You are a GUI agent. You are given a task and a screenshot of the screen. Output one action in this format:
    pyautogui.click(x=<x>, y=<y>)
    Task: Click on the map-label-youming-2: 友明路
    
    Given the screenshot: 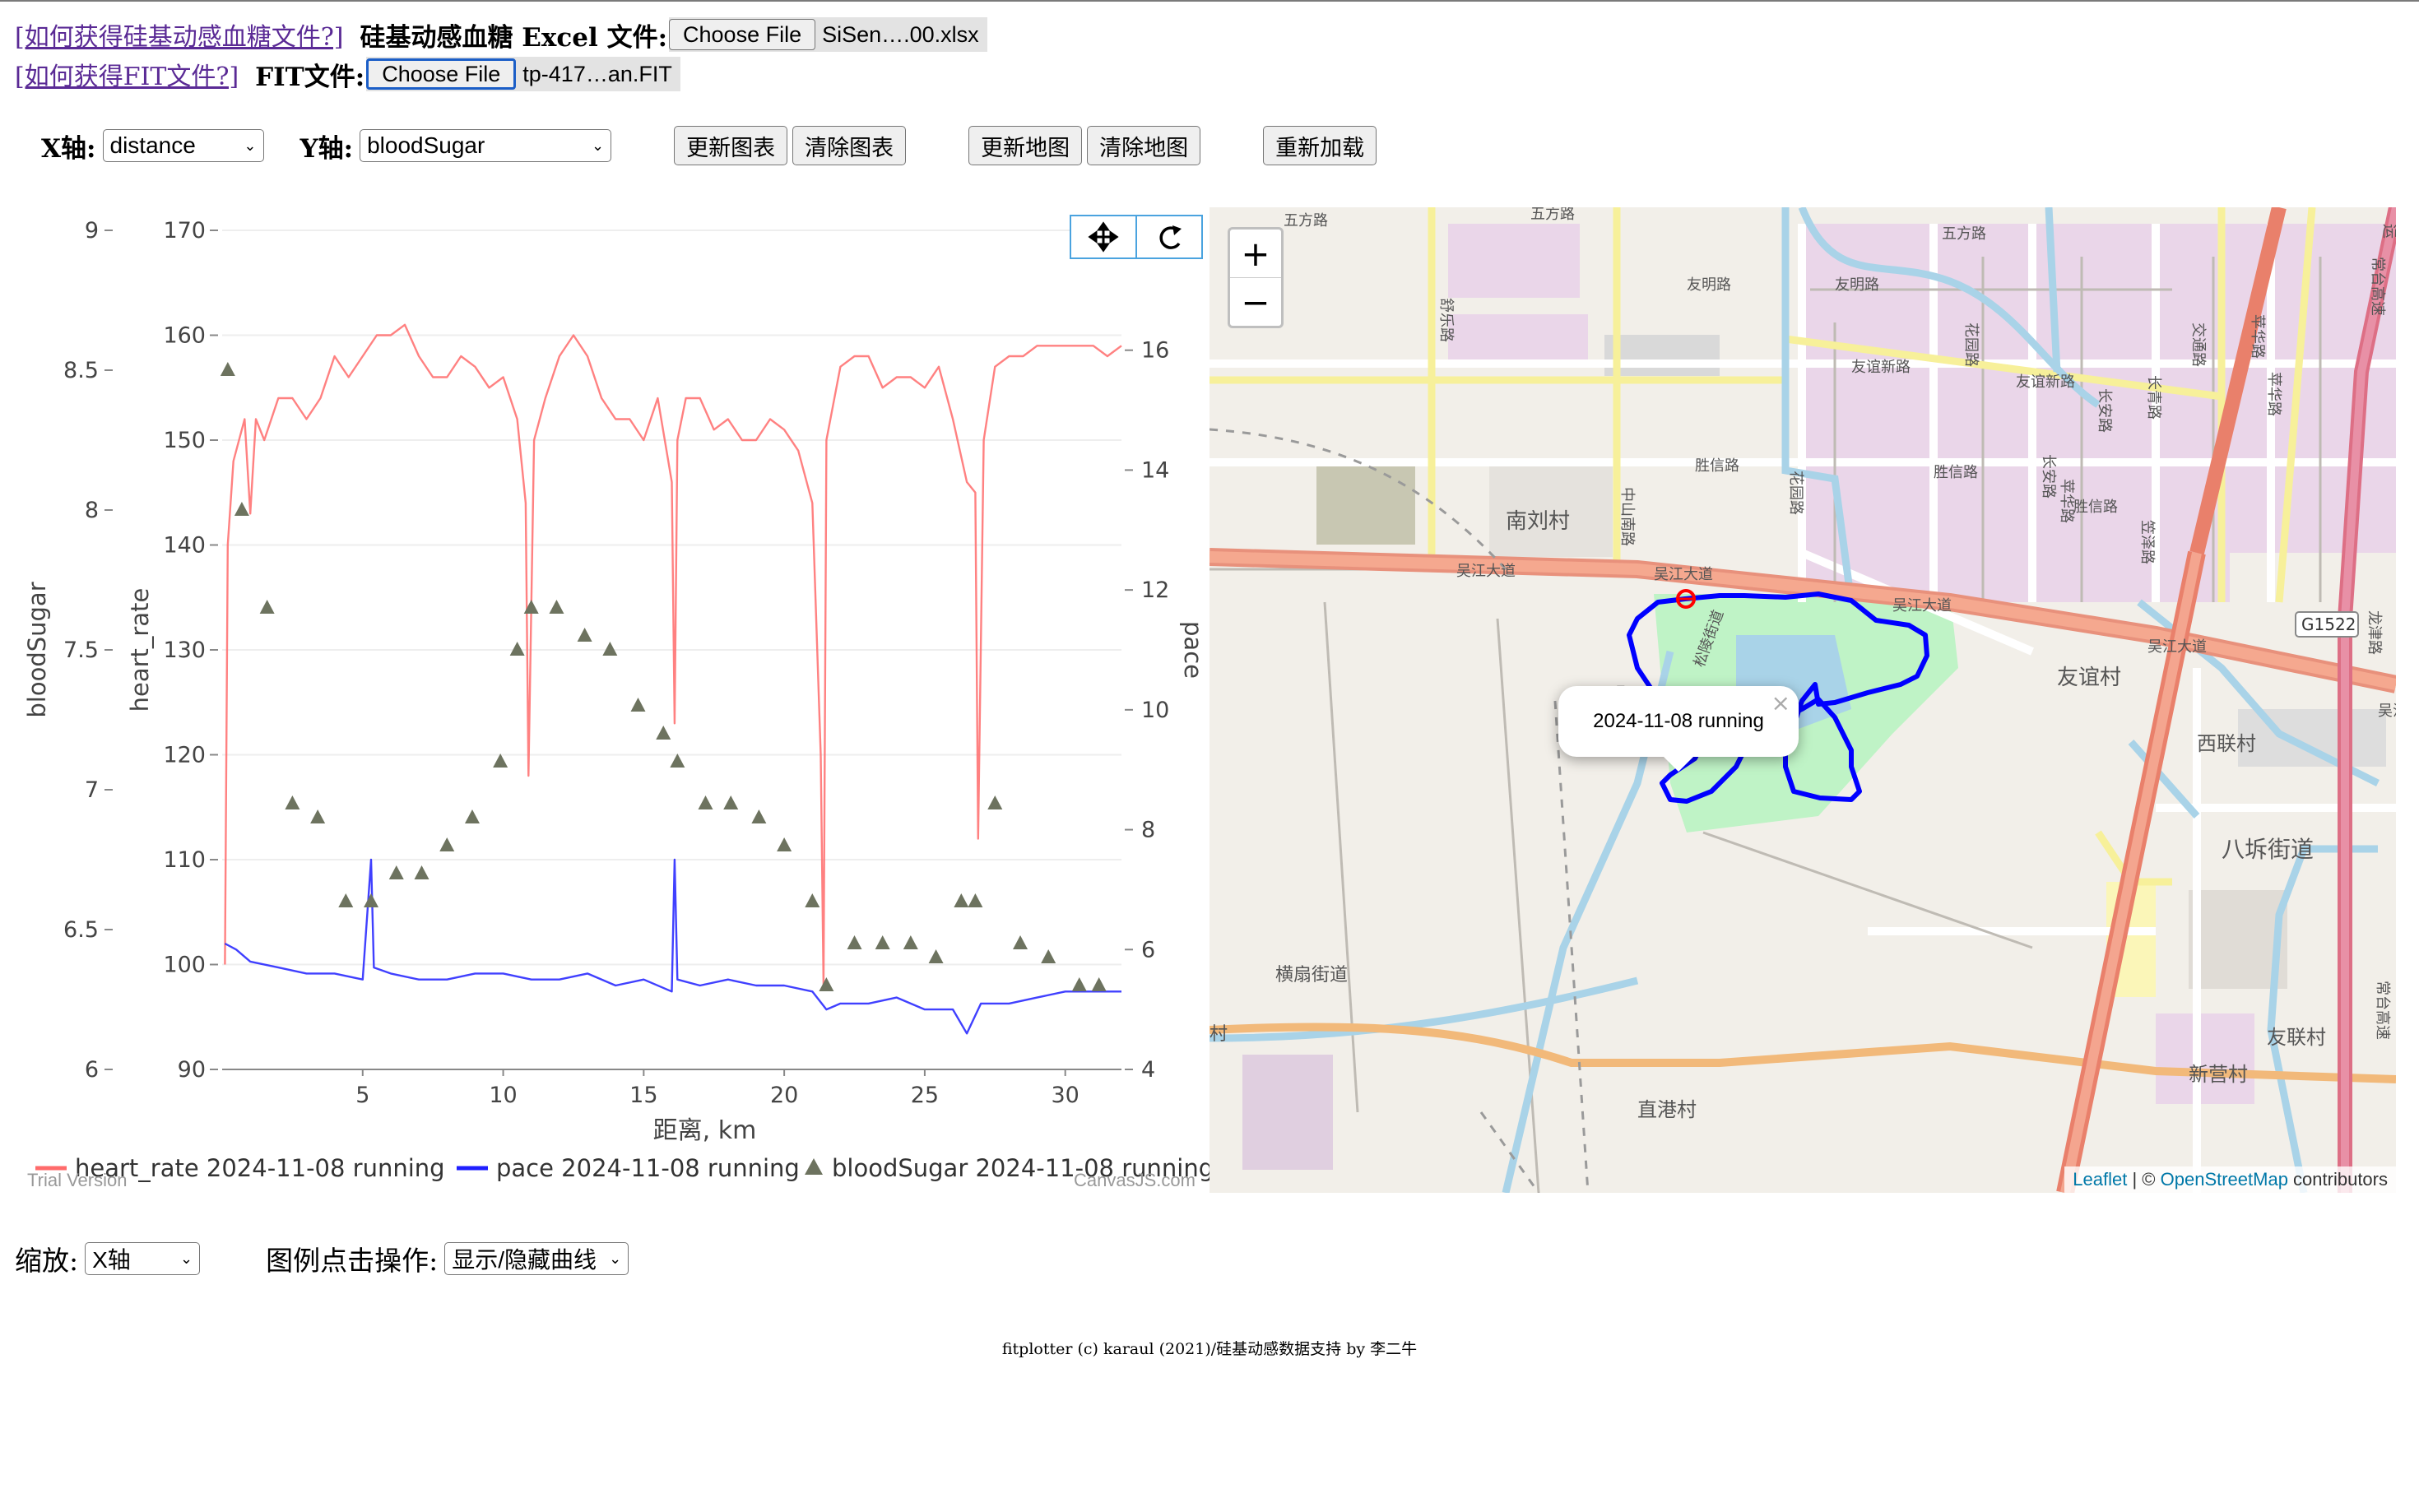 What is the action you would take?
    pyautogui.click(x=1857, y=285)
    